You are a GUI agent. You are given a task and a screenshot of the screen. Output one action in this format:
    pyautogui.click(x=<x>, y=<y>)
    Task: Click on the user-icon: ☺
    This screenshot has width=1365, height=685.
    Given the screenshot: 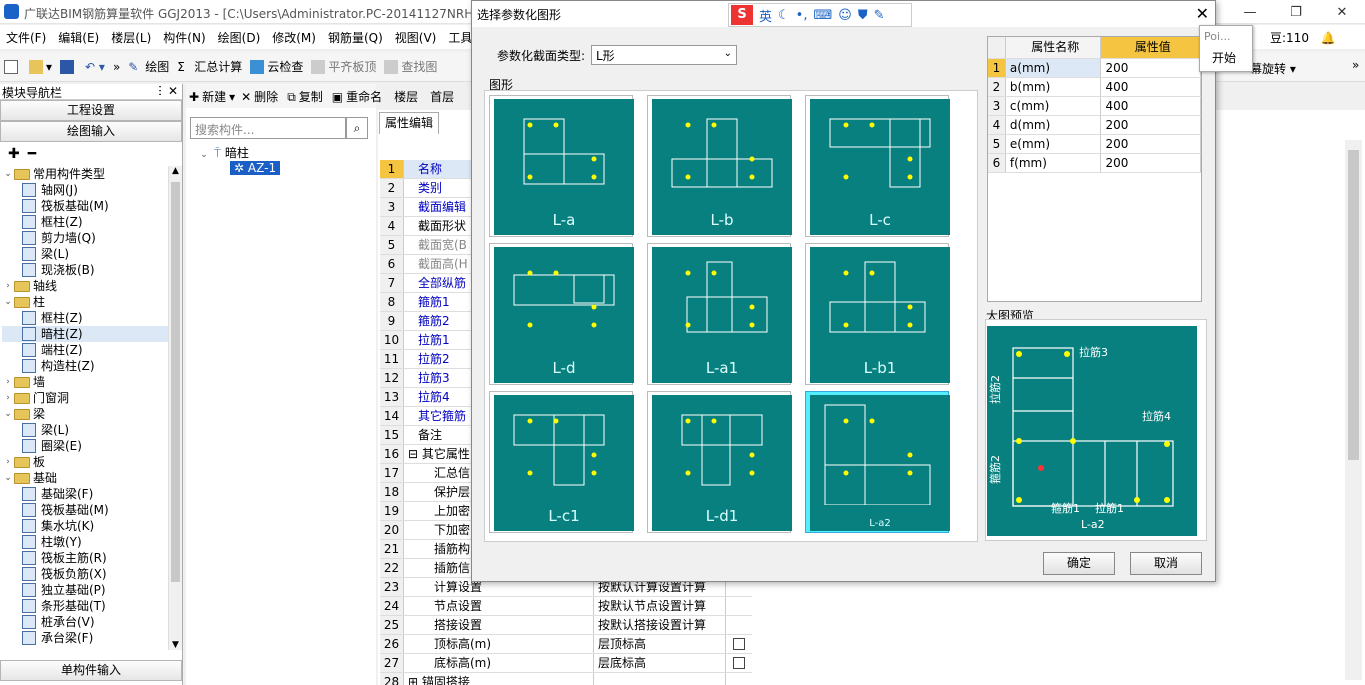 What is the action you would take?
    pyautogui.click(x=845, y=15)
    